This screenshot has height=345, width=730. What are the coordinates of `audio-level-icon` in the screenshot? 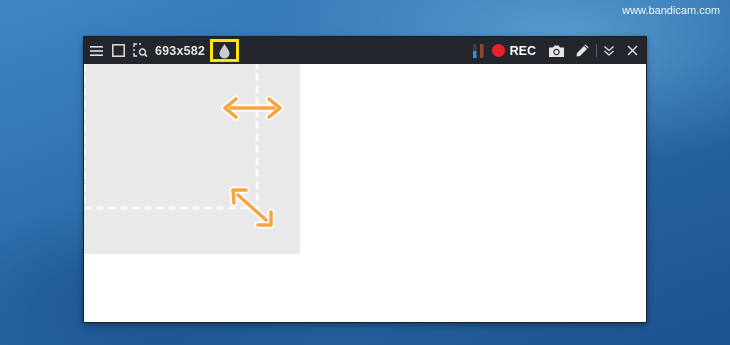 It's located at (478, 50).